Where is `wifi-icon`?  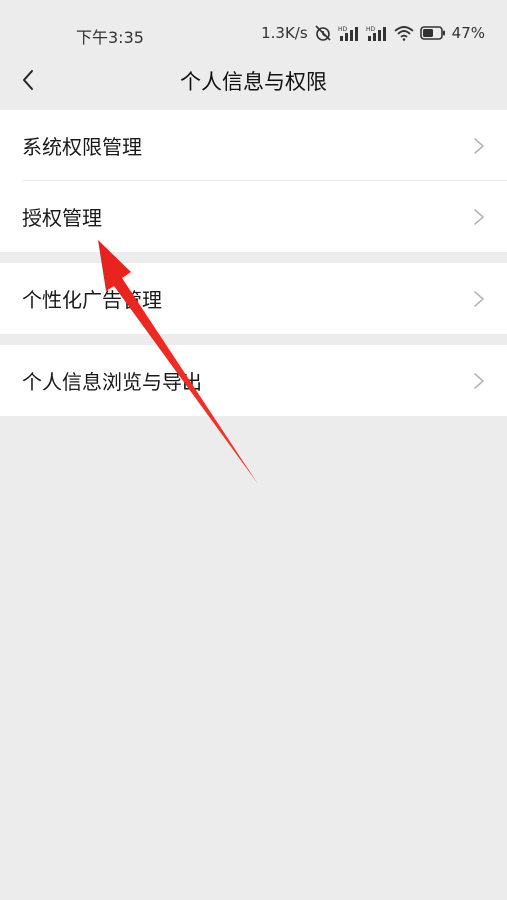 wifi-icon is located at coordinates (404, 33).